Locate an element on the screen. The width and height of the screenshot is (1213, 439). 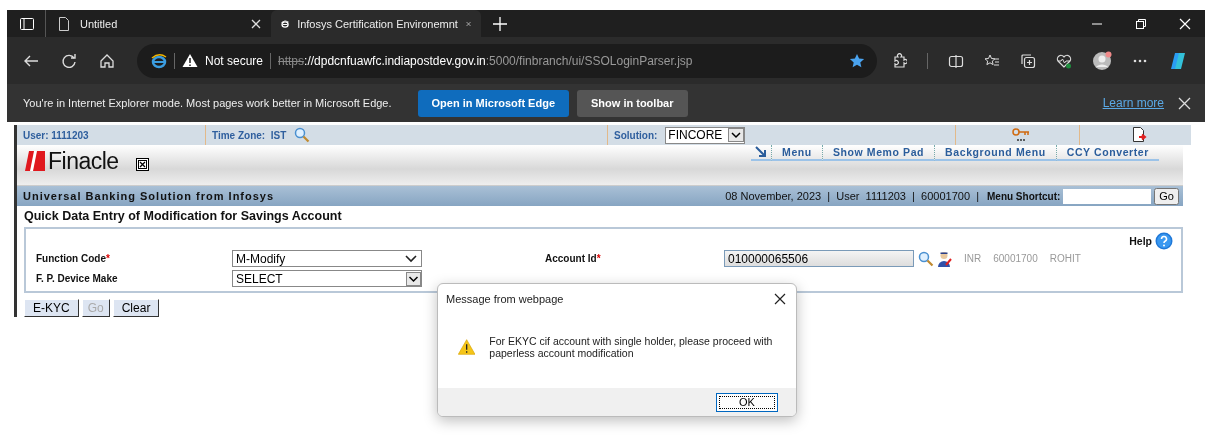
shortcut-label: Menu Shortcut: is located at coordinates (1024, 196).